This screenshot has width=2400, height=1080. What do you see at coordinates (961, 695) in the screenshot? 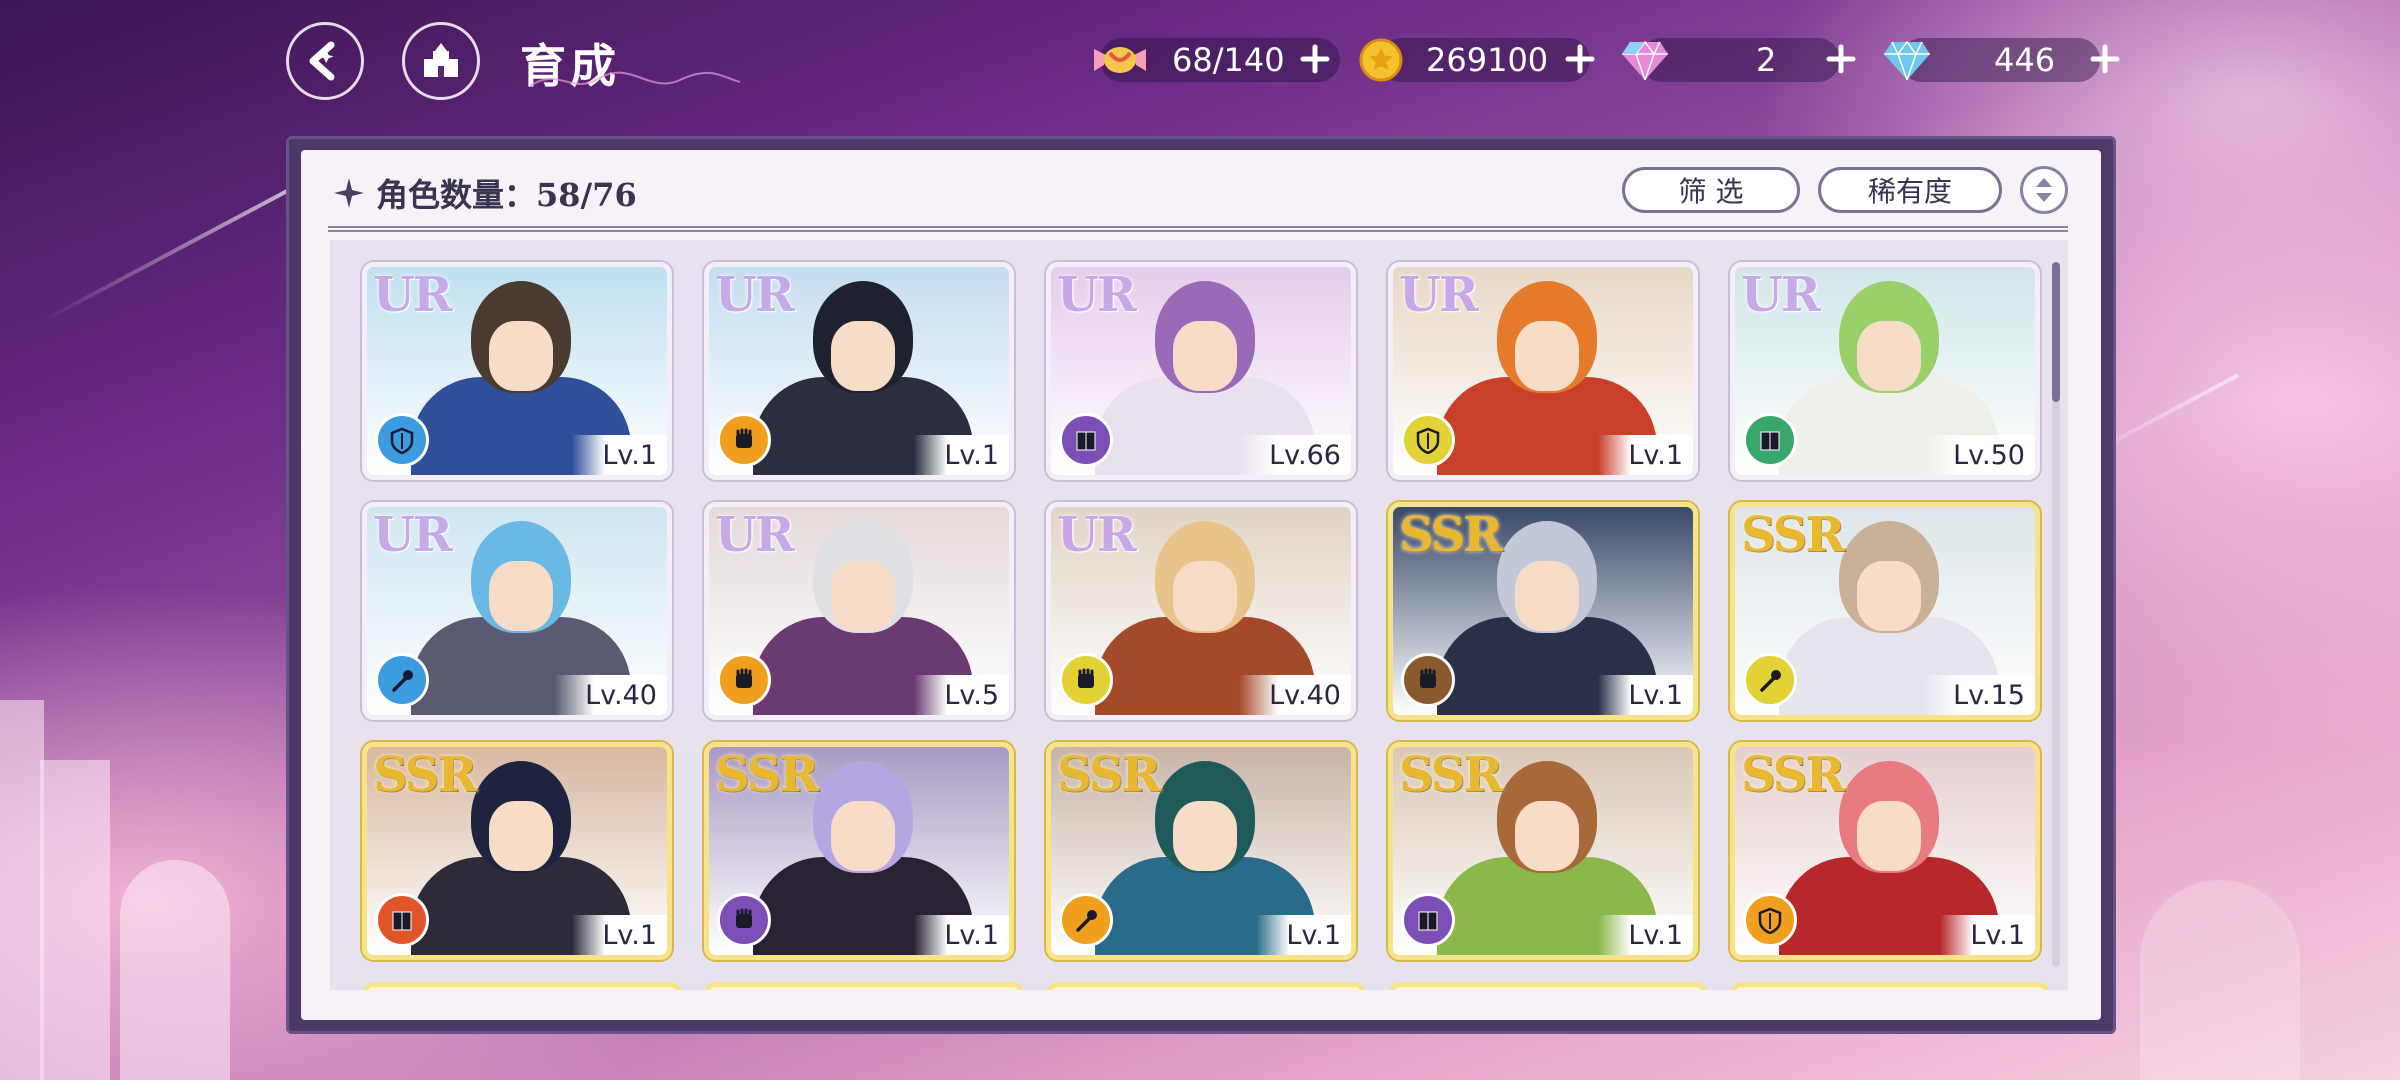
I see `level-label: Lv.5` at bounding box center [961, 695].